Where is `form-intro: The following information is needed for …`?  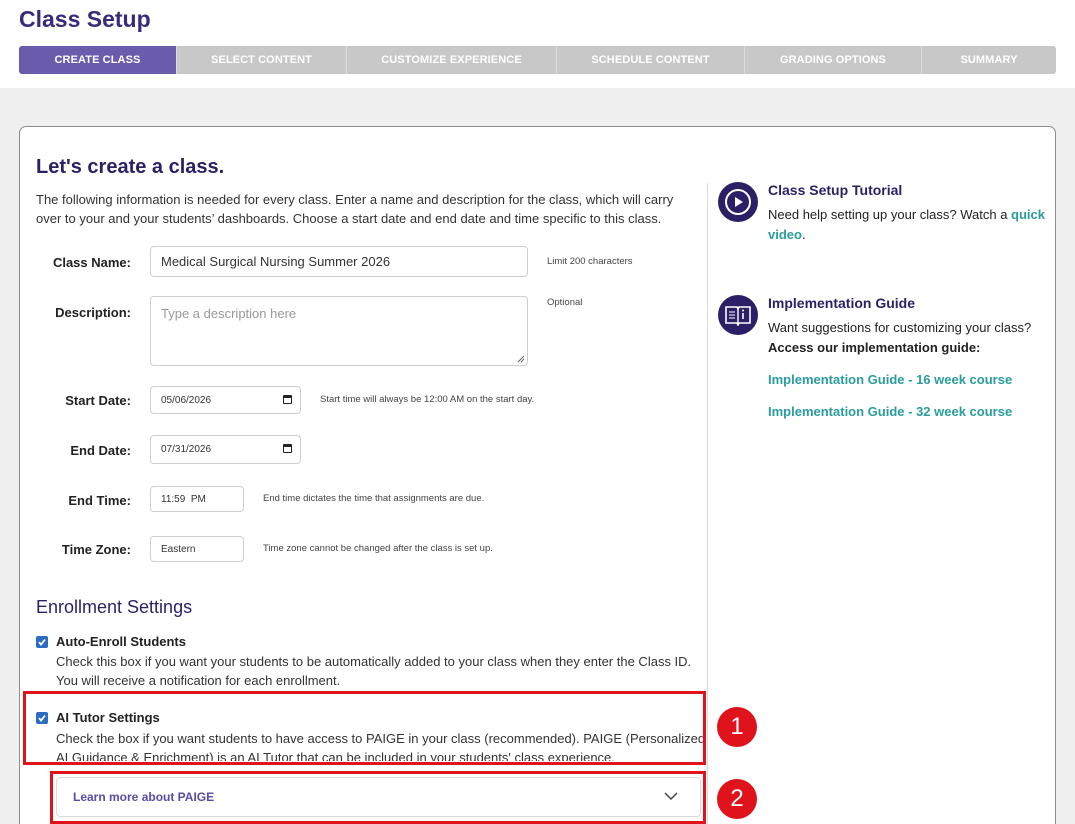
form-intro: The following information is needed for … is located at coordinates (355, 209).